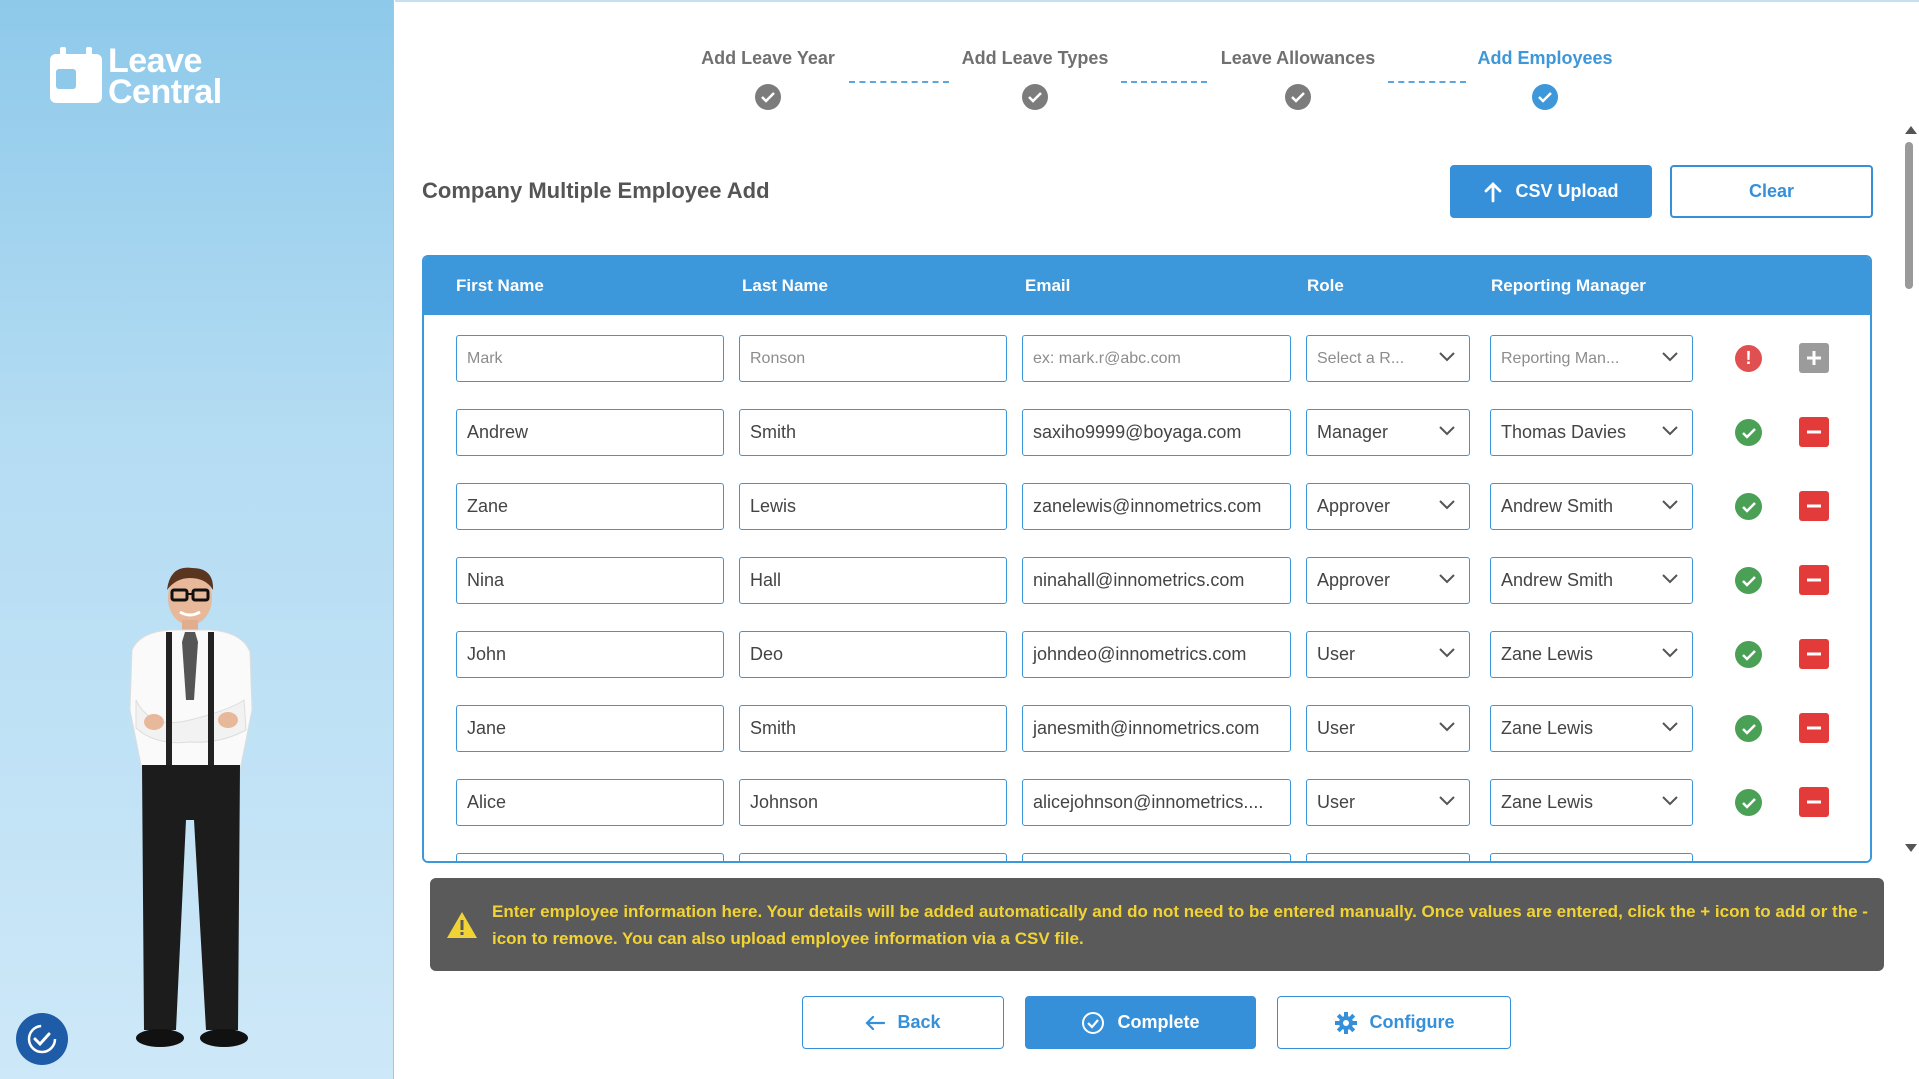 This screenshot has width=1919, height=1079. Describe the element at coordinates (590, 358) in the screenshot. I see `first-name-input: Mark` at that location.